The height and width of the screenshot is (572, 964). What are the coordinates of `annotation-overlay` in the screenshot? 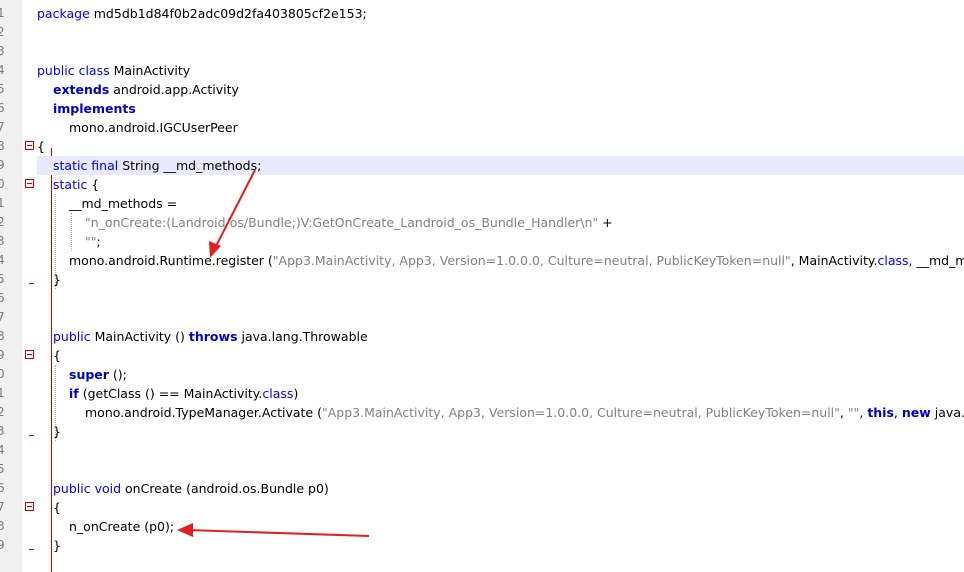 It's located at (273, 353).